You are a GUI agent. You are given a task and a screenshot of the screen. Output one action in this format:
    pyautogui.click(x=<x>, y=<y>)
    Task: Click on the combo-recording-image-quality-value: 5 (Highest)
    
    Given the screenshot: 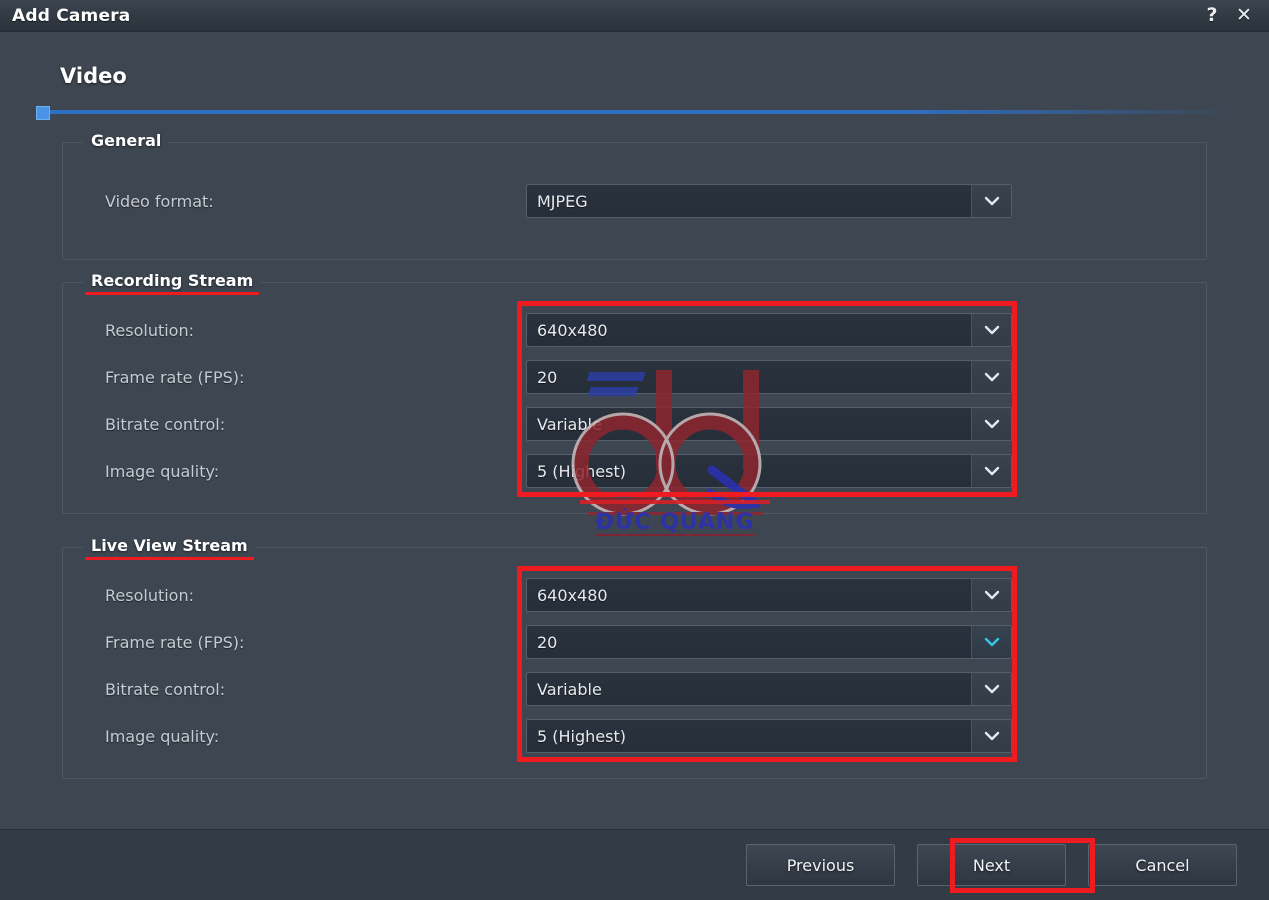 What is the action you would take?
    pyautogui.click(x=581, y=471)
    